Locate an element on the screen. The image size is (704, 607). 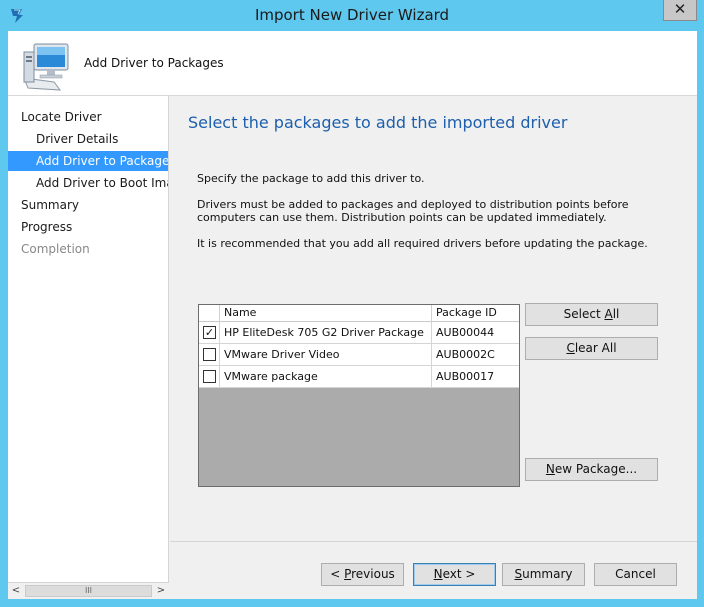
package-id-cell: AUB0002C is located at coordinates (465, 354).